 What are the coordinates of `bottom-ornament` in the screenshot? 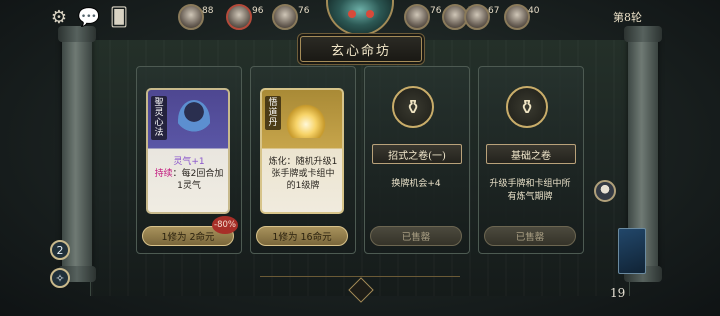 It's located at (360, 286).